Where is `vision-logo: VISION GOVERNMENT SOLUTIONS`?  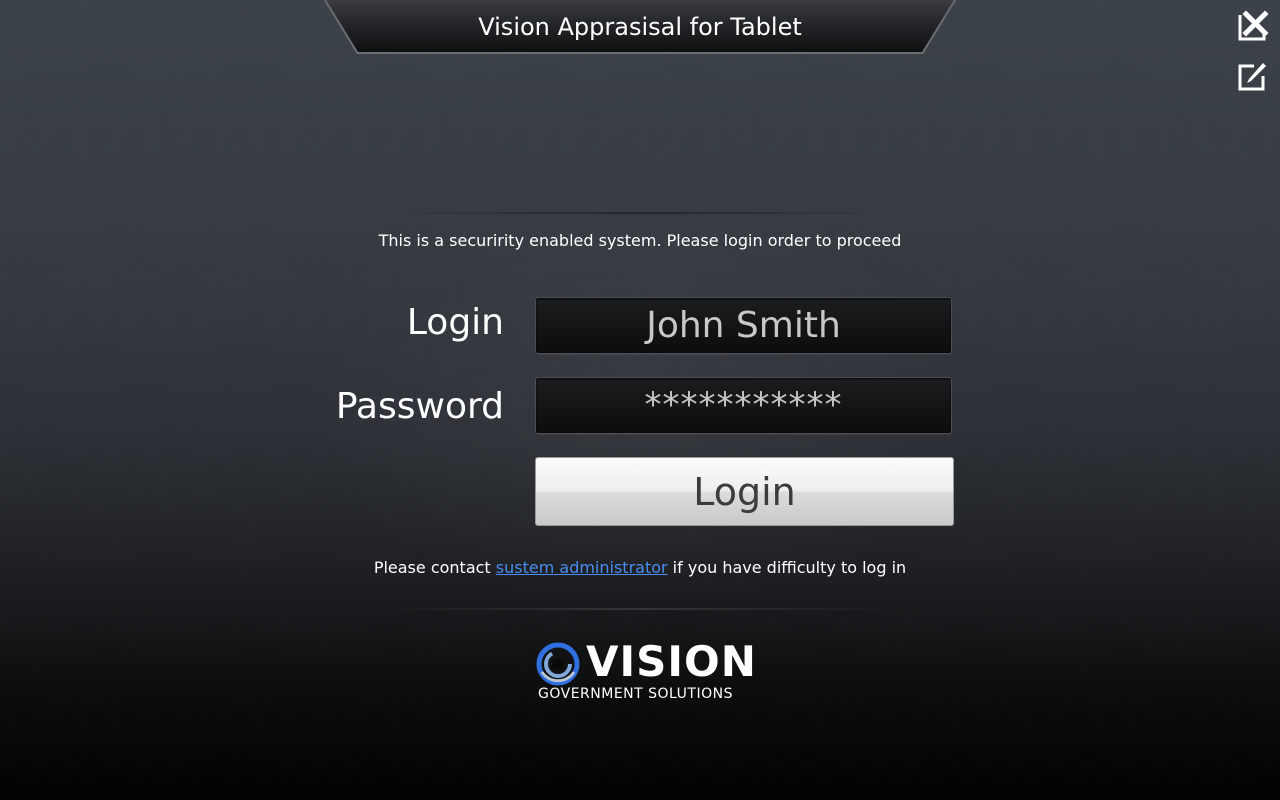 vision-logo: VISION GOVERNMENT SOLUTIONS is located at coordinates (646, 673).